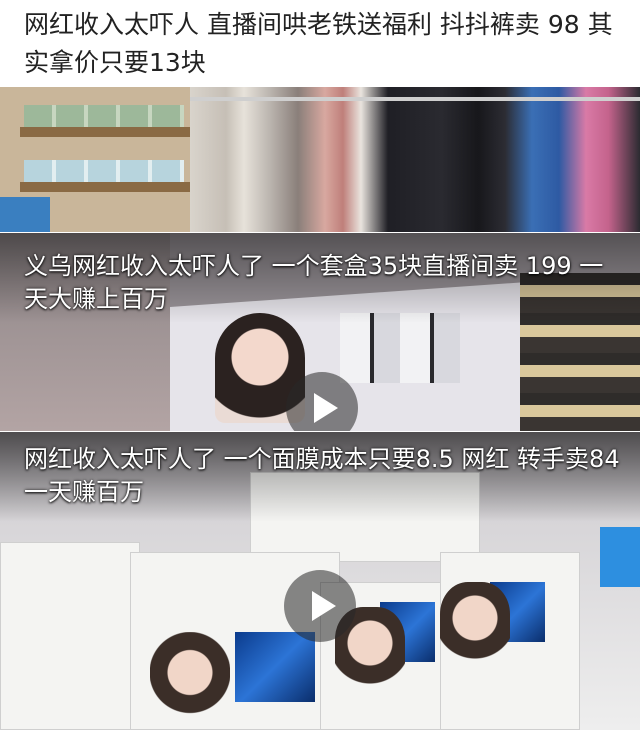  I want to click on dna-graphic-image, so click(275, 667).